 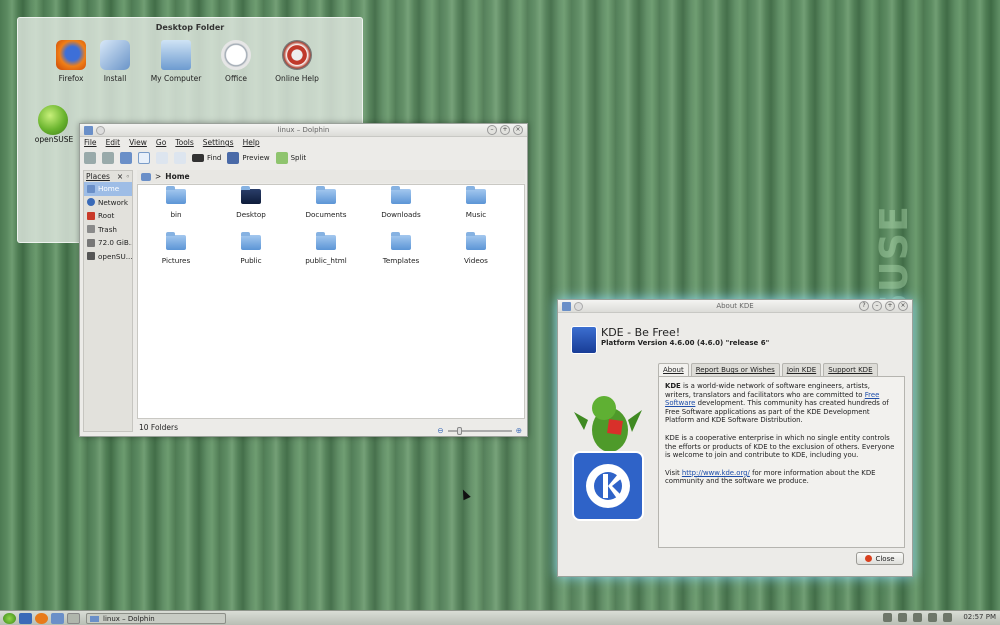 I want to click on zoom-slider: ⊖ ⊕, so click(x=479, y=431).